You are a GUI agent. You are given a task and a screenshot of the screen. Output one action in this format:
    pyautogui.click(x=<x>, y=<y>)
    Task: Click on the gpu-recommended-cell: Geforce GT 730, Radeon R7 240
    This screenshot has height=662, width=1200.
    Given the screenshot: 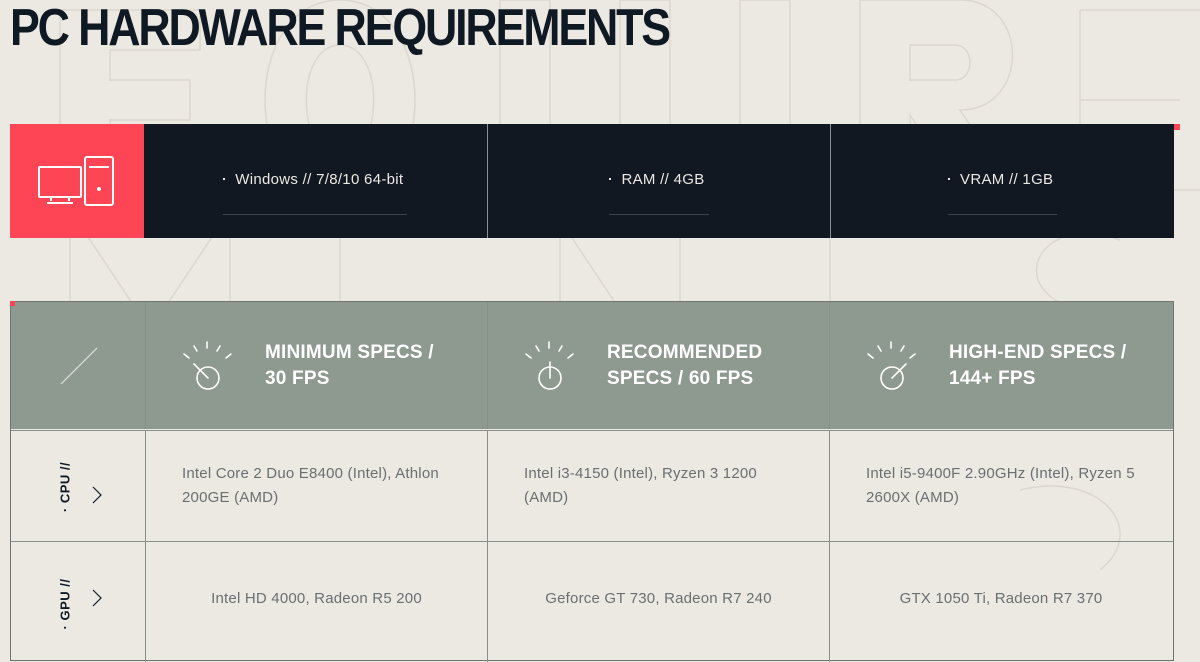 What is the action you would take?
    pyautogui.click(x=659, y=602)
    